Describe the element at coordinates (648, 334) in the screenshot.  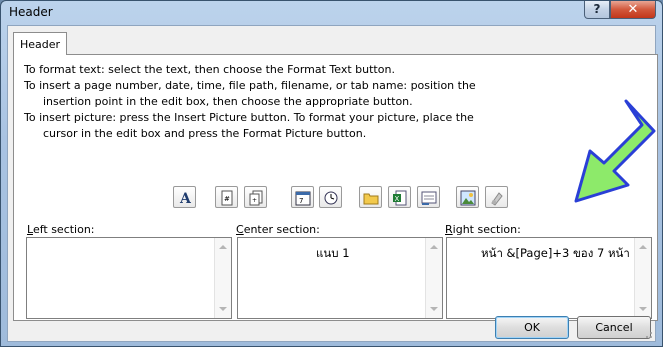
I see `resize-grip-icon` at that location.